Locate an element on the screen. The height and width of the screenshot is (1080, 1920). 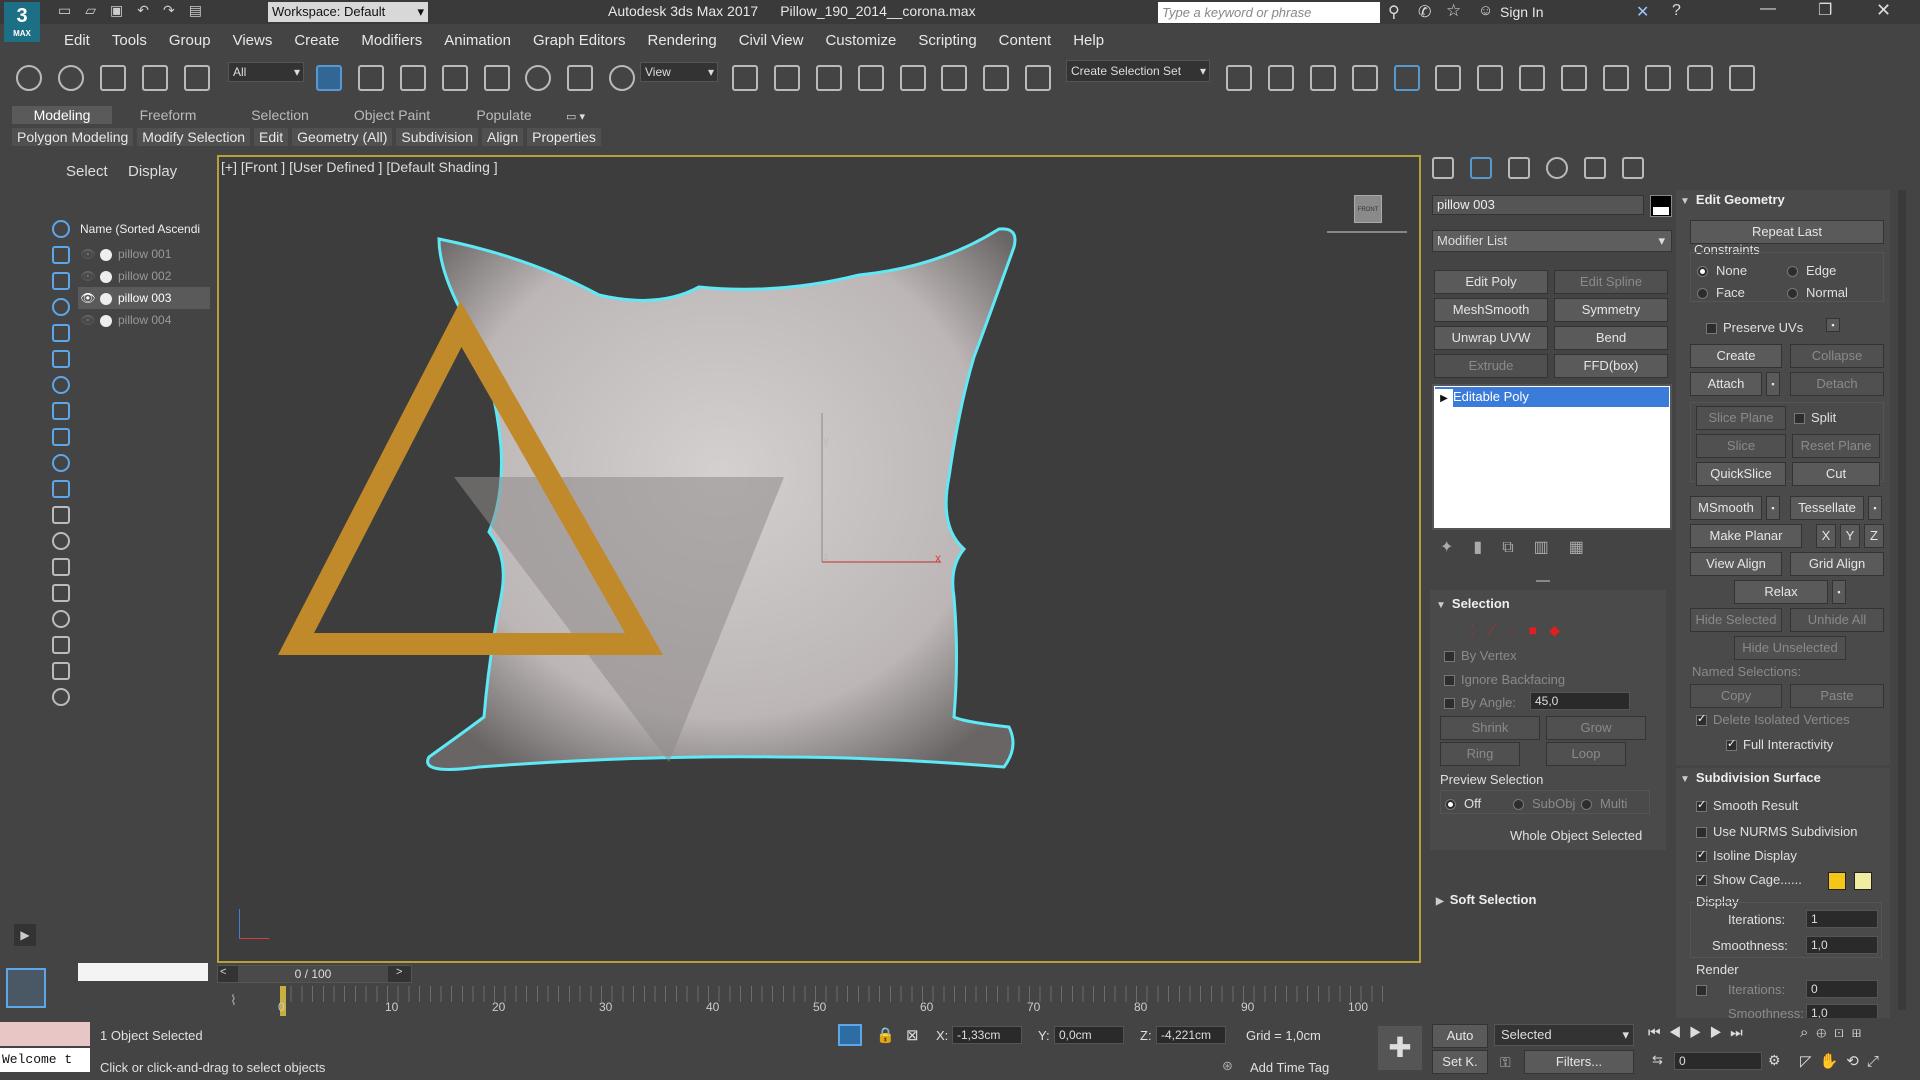
sign-in-link: Sign In is located at coordinates (1522, 12).